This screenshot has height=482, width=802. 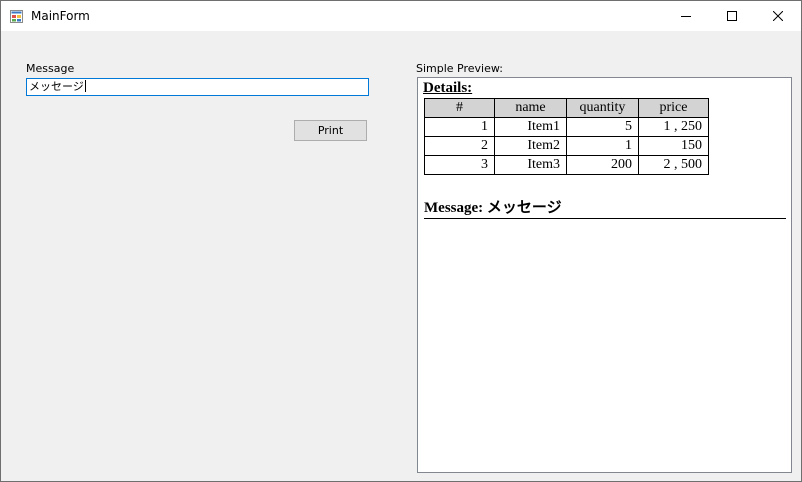 I want to click on message-label: Message, so click(x=50, y=68).